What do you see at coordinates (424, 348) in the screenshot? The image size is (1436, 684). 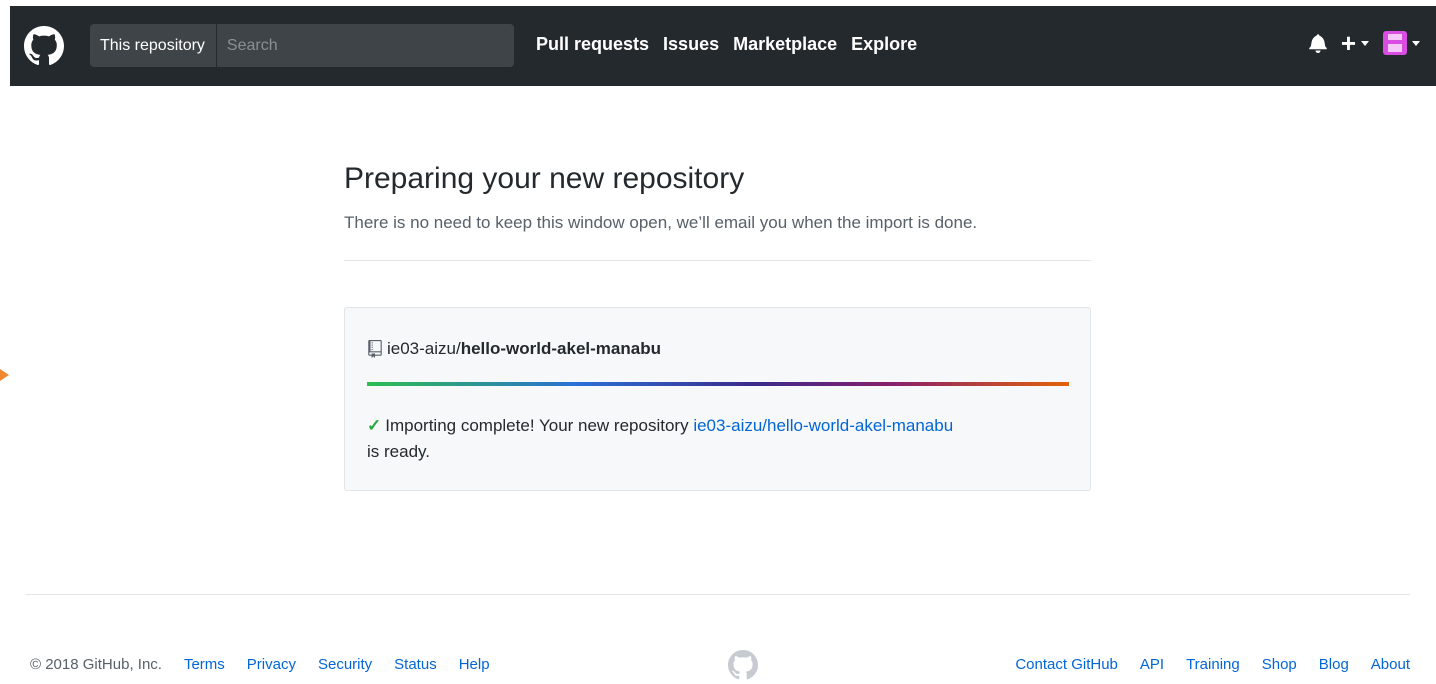 I see `repo-owner: ie03-aizu/` at bounding box center [424, 348].